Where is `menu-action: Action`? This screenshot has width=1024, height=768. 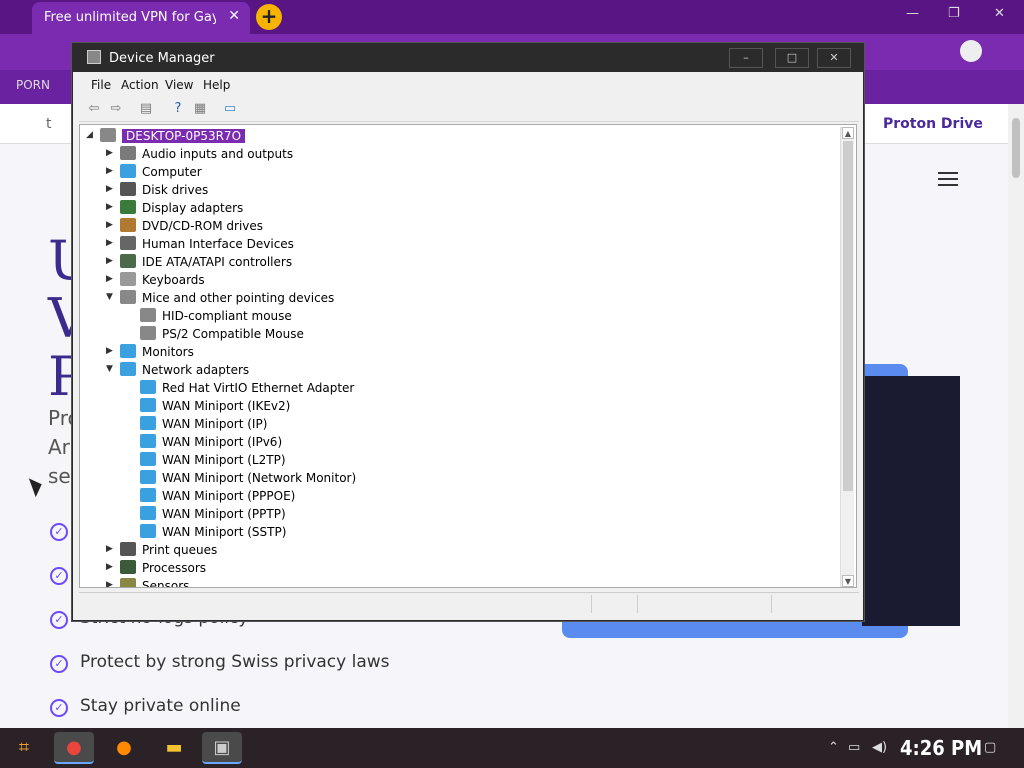
menu-action: Action is located at coordinates (140, 85).